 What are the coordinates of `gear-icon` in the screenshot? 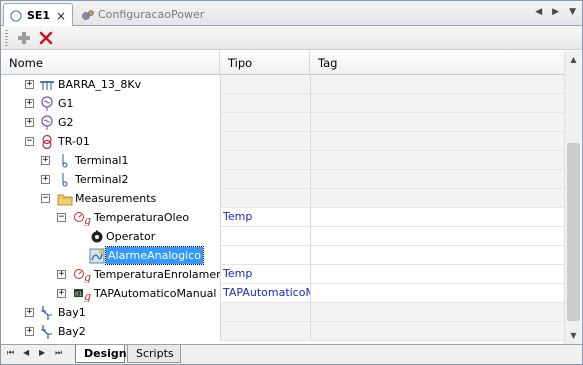 It's located at (87, 15).